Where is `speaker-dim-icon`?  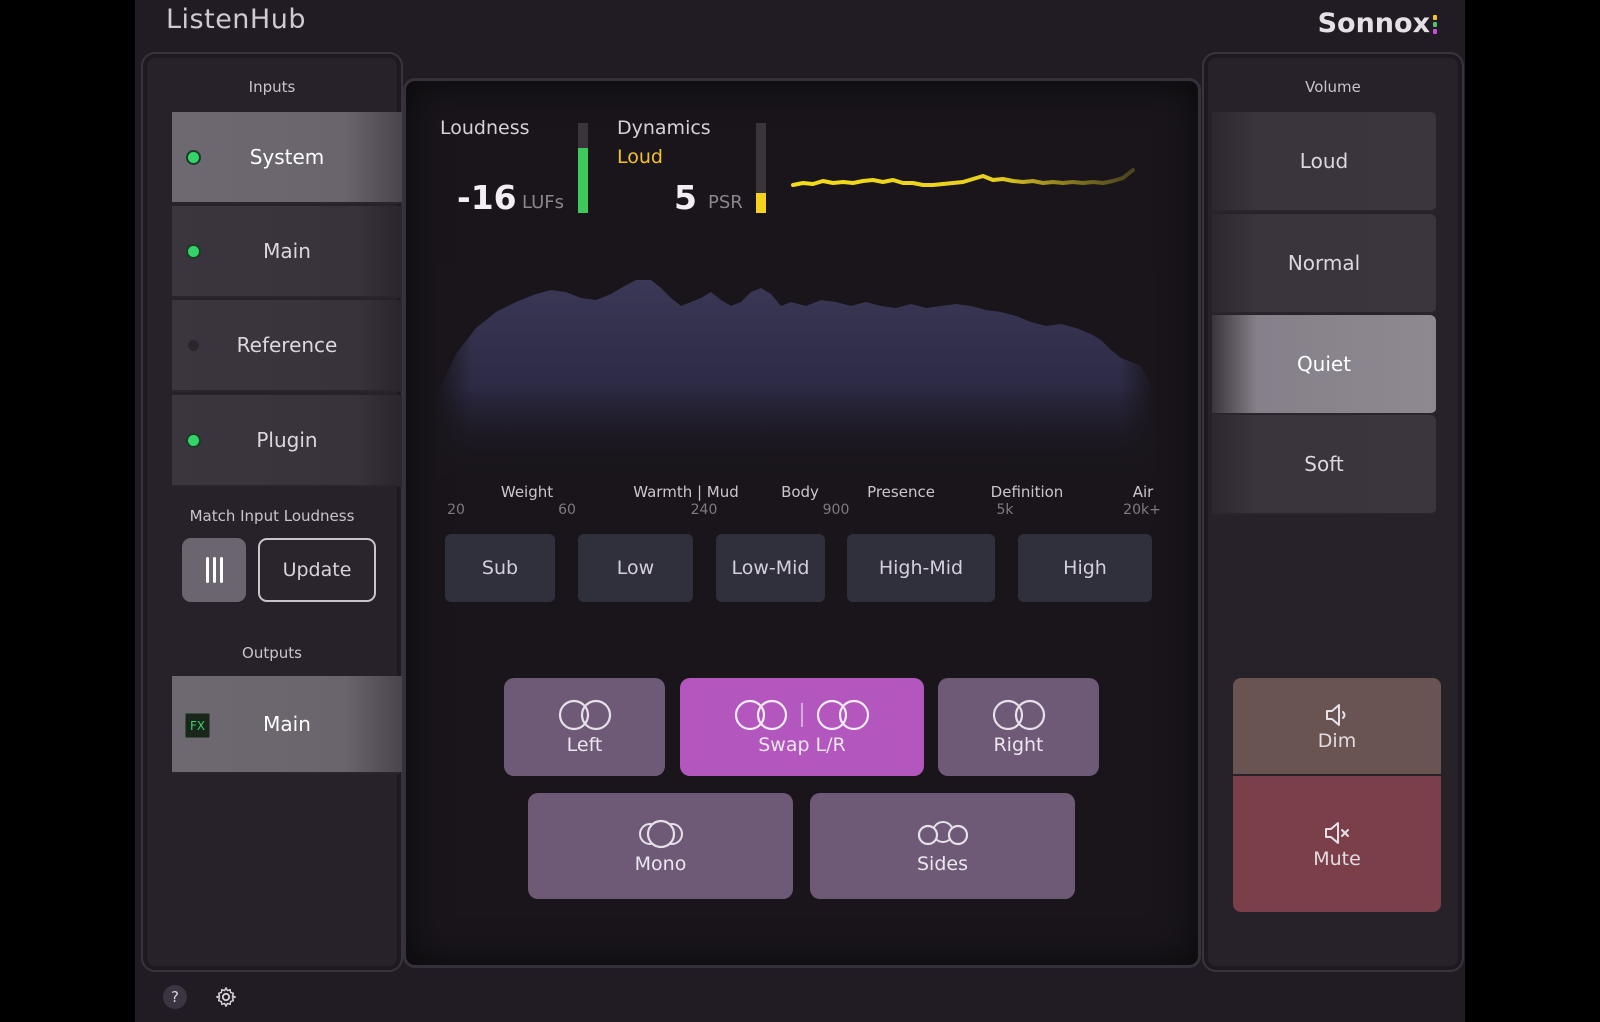
speaker-dim-icon is located at coordinates (1336, 715).